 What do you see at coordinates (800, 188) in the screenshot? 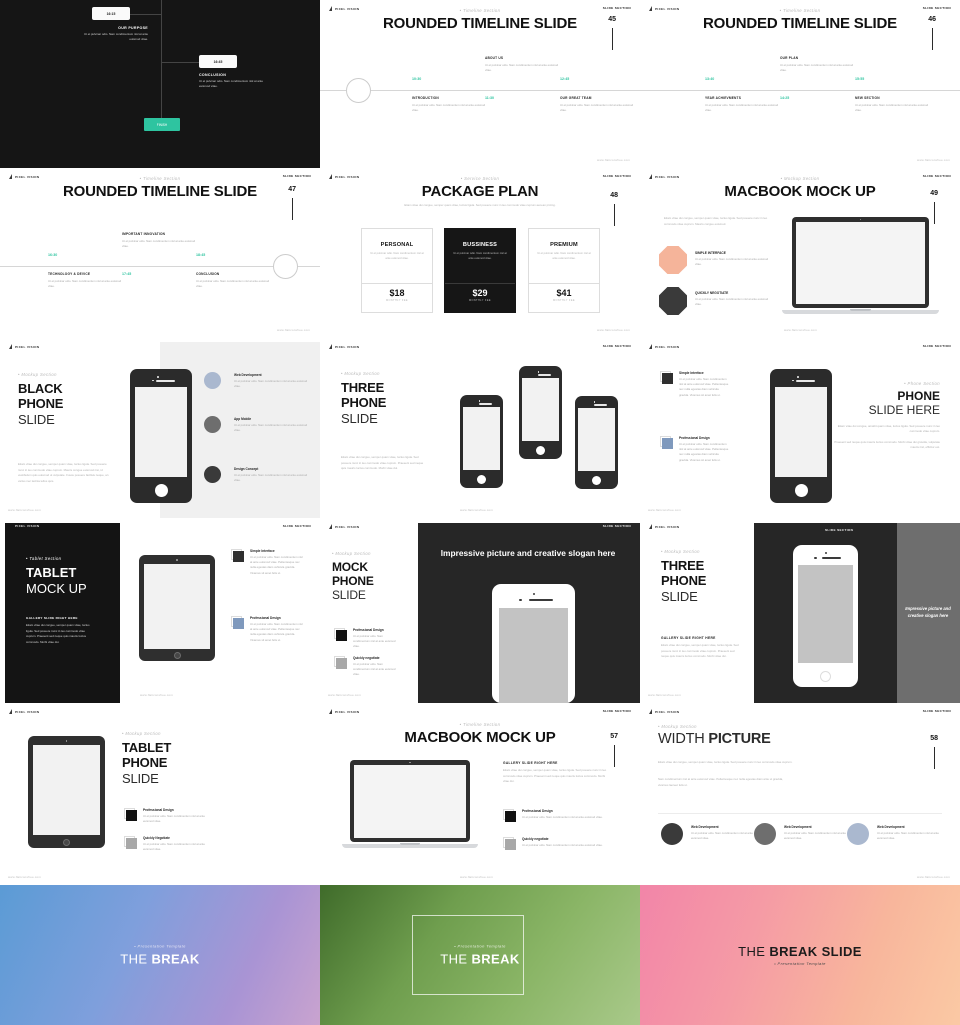
I see `slide-49-head: • Mockup Section MACBOOK MOCK UP` at bounding box center [800, 188].